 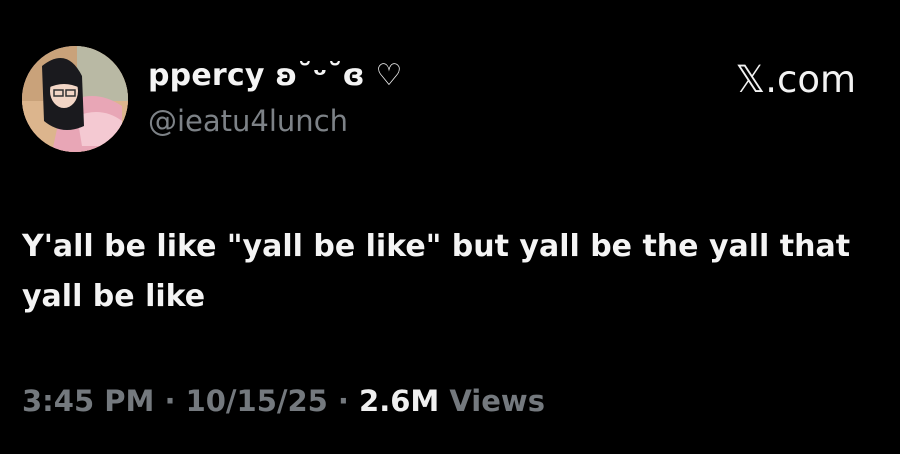 I want to click on avatar-image, so click(x=75, y=99).